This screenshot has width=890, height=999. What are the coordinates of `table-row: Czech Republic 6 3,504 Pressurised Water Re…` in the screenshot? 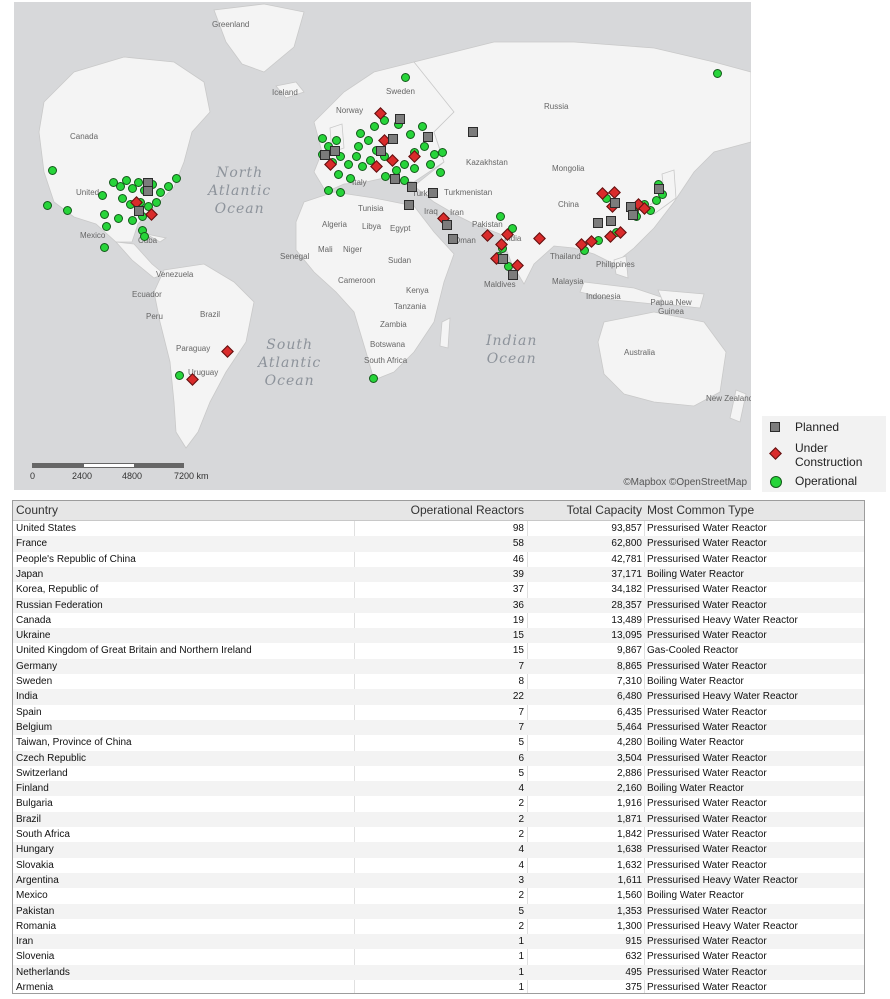 It's located at (438, 758).